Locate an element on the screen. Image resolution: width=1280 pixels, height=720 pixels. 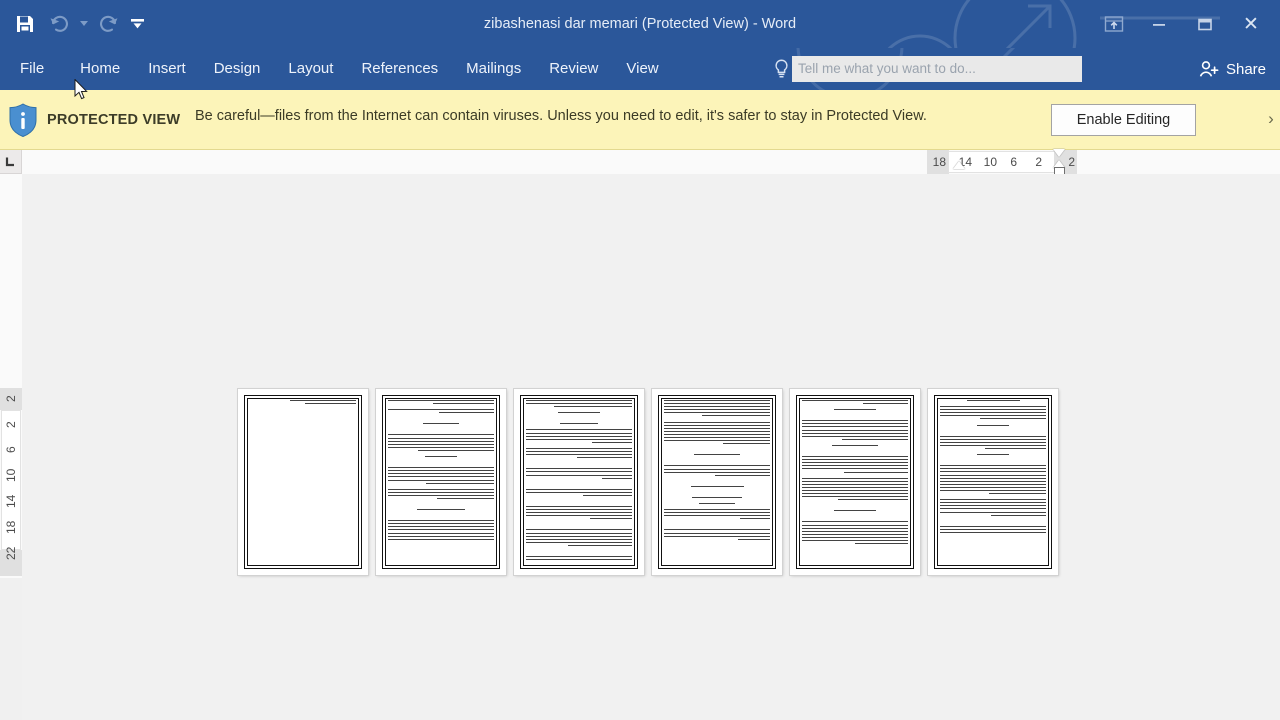
redo-button is located at coordinates (109, 24).